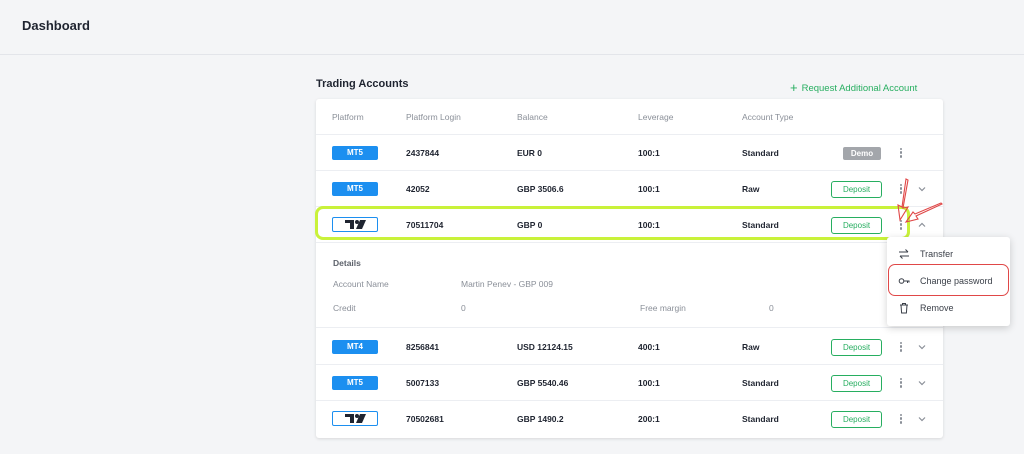 Image resolution: width=1024 pixels, height=454 pixels. What do you see at coordinates (543, 383) in the screenshot?
I see `balance: GBP 5540.46` at bounding box center [543, 383].